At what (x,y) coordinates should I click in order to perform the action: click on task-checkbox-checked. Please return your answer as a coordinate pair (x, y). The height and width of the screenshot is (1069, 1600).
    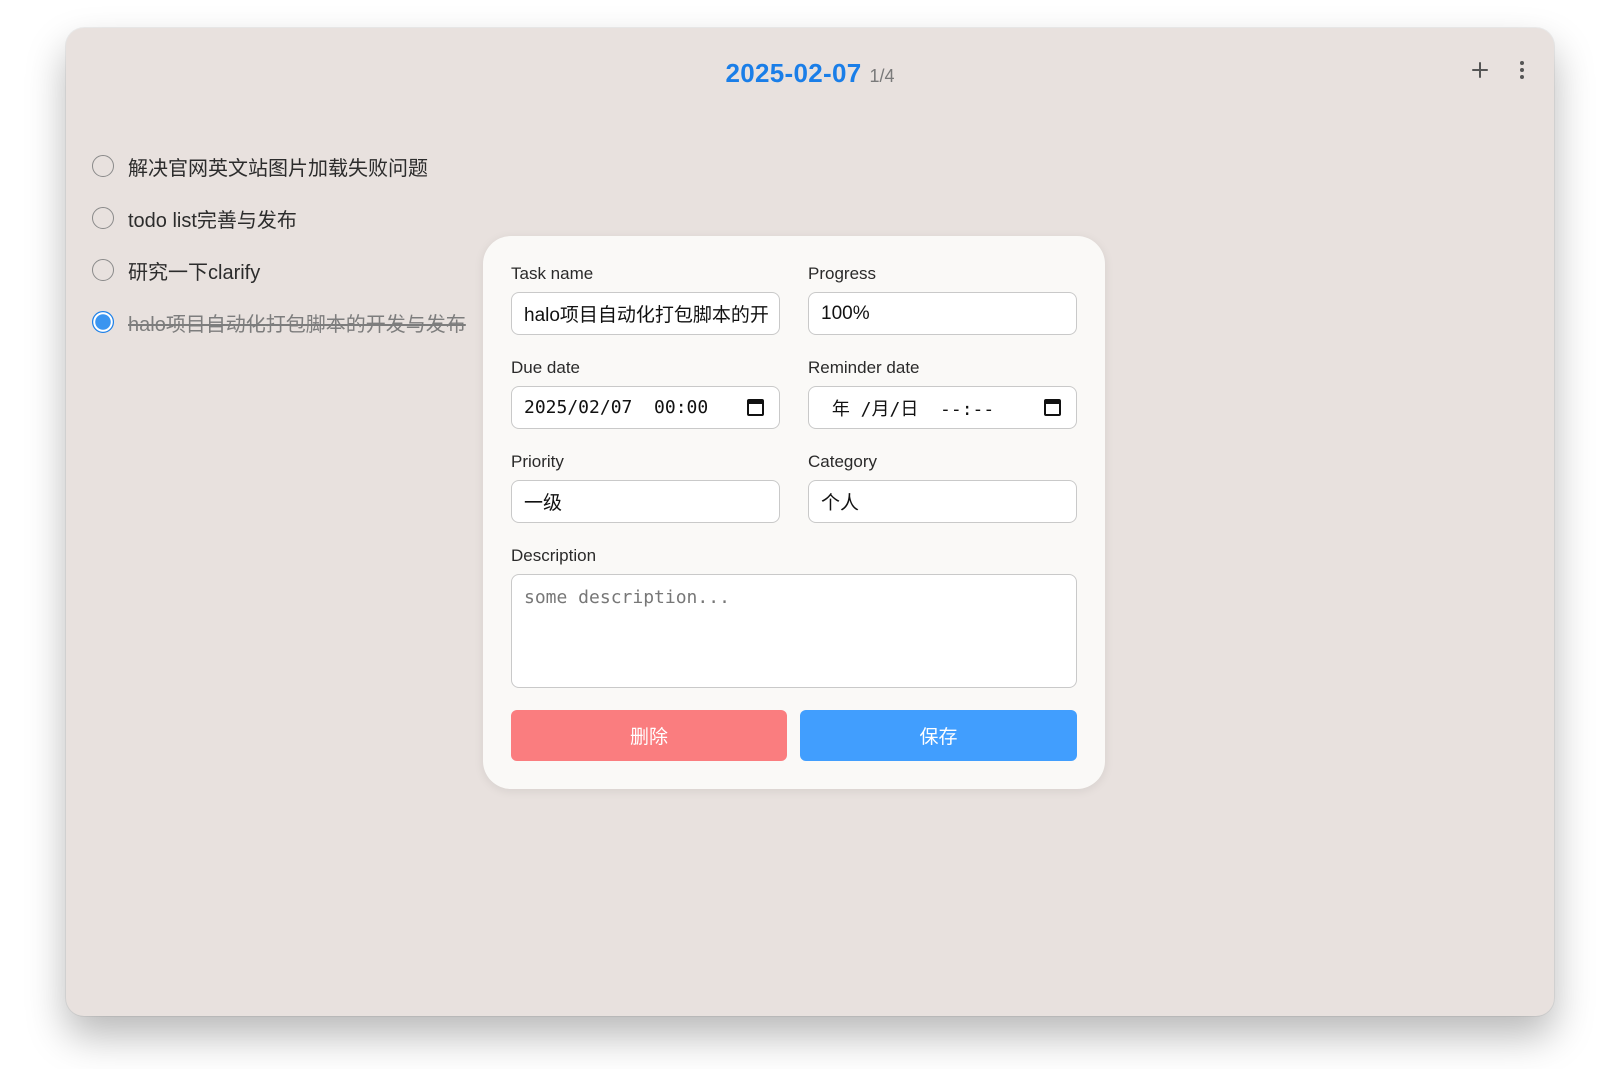
    Looking at the image, I should click on (103, 322).